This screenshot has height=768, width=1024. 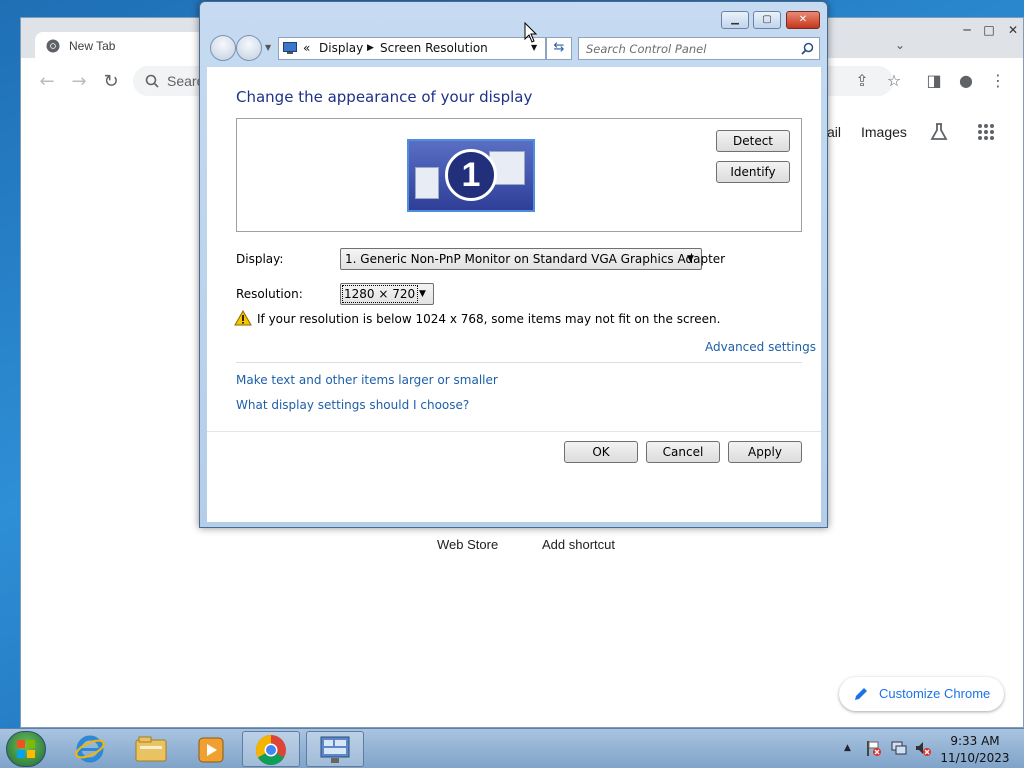 I want to click on search-placeholder: Search Control Panel, so click(x=646, y=49).